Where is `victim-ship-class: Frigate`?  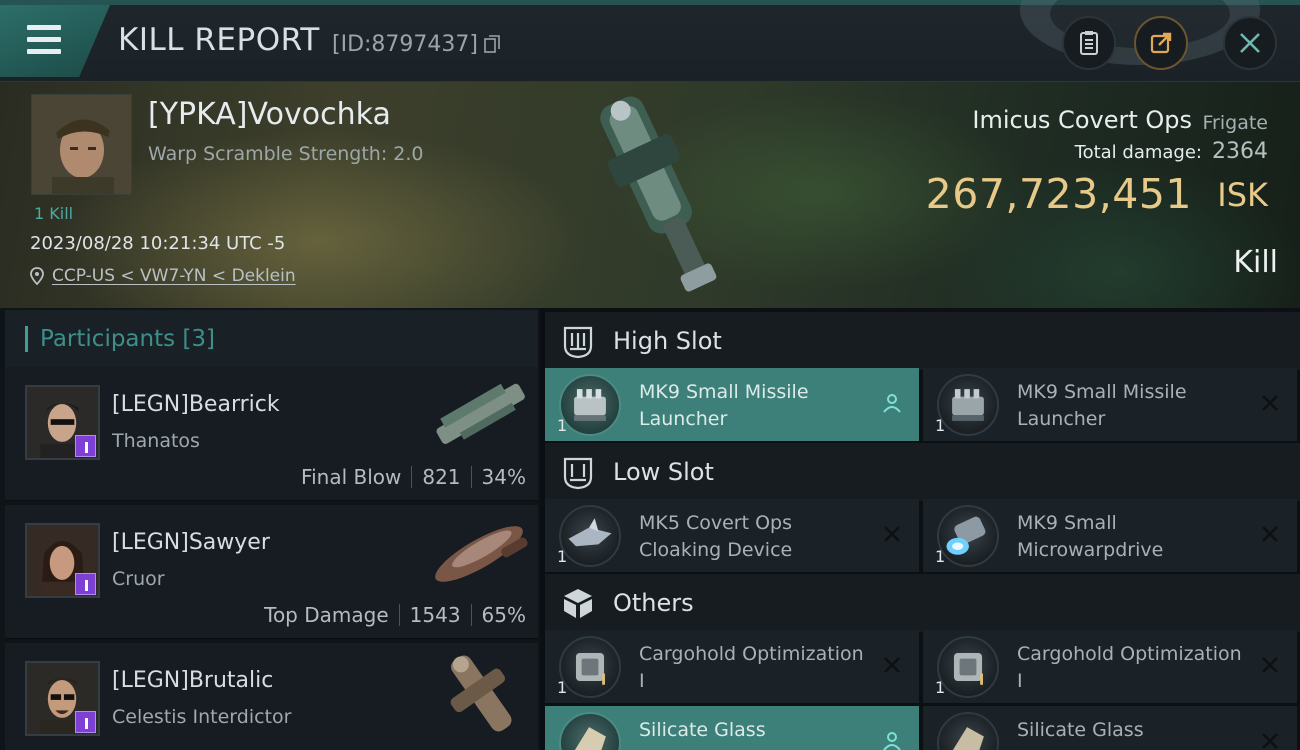
victim-ship-class: Frigate is located at coordinates (1235, 123).